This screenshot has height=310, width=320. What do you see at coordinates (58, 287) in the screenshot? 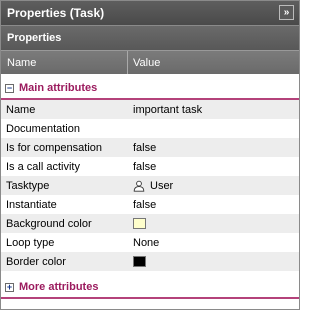
I see `section-more-label: More attributes` at bounding box center [58, 287].